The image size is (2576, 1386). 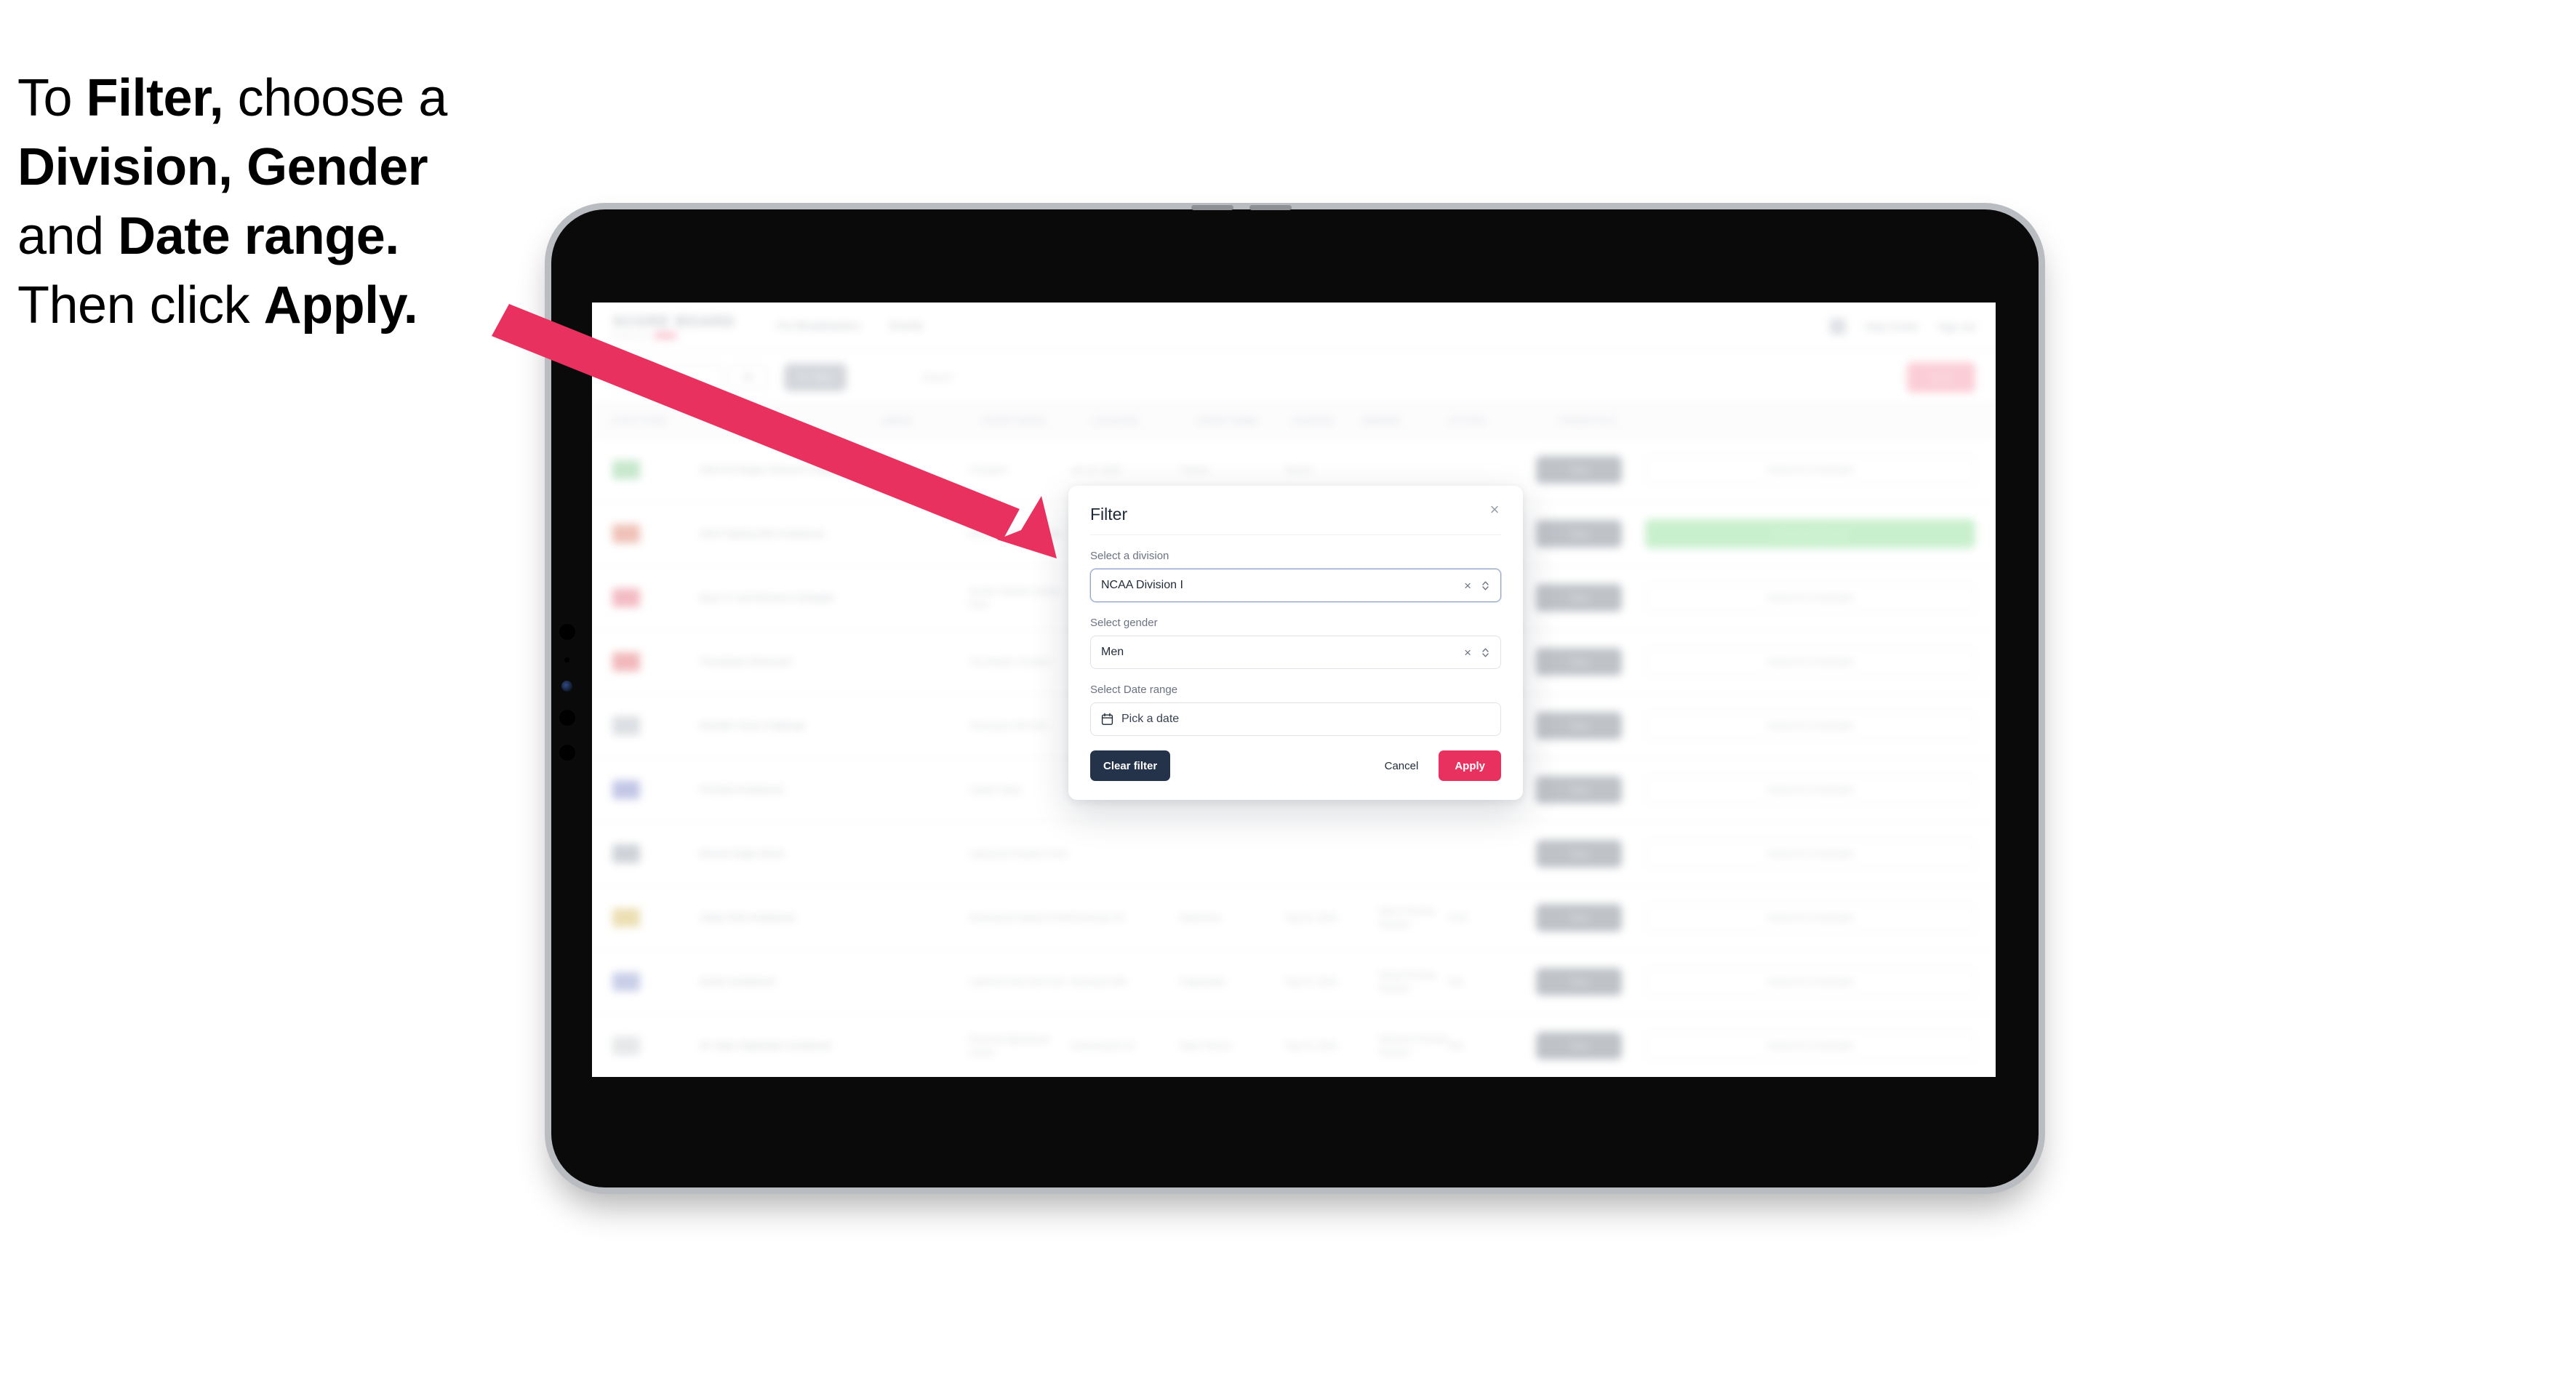 I want to click on caption-line-1-bold: Filter,, so click(x=155, y=98).